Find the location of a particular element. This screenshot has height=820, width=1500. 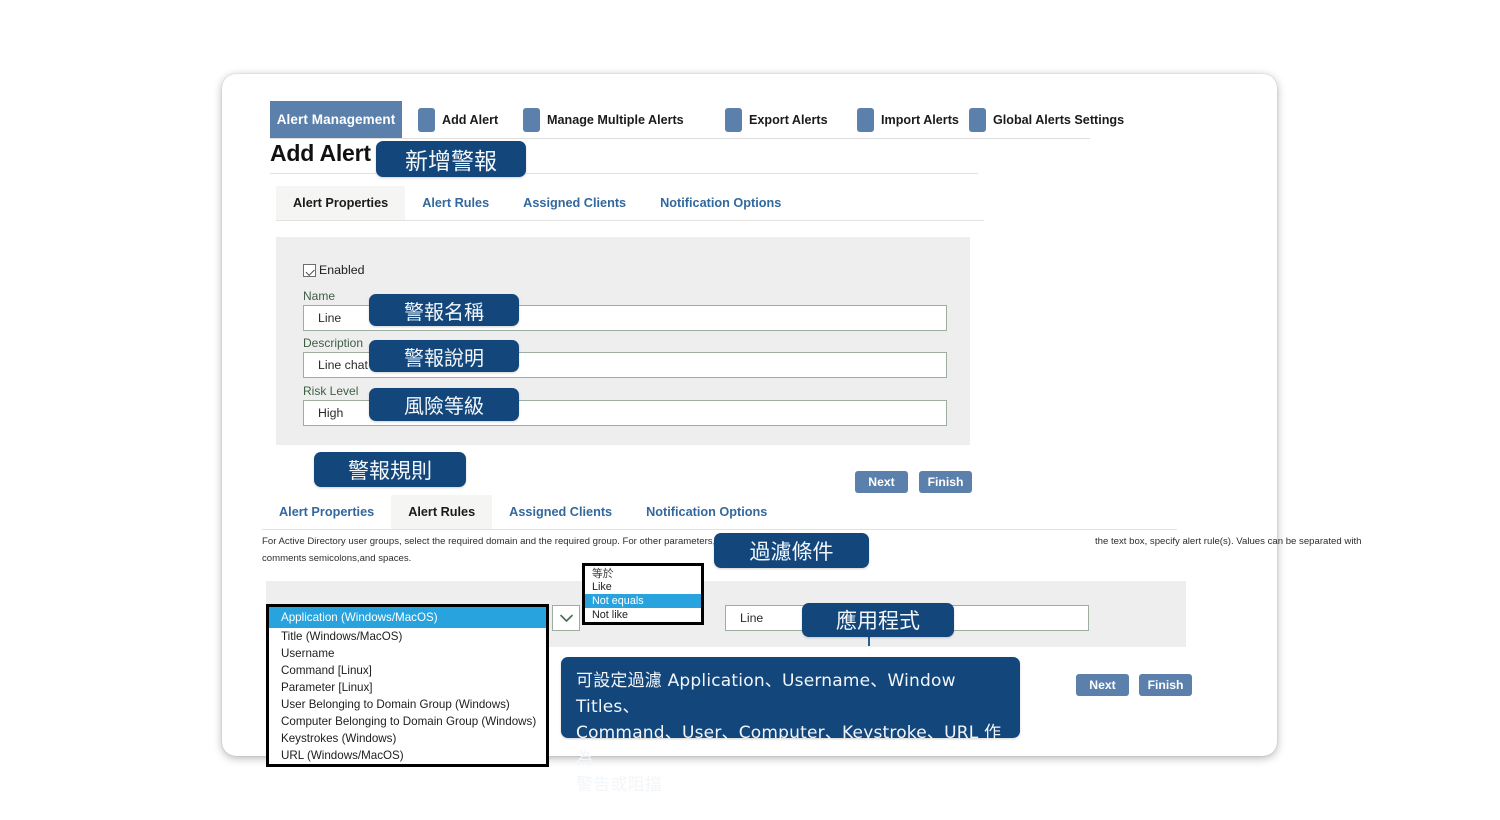

rule-operator-option: 等於 is located at coordinates (643, 573).